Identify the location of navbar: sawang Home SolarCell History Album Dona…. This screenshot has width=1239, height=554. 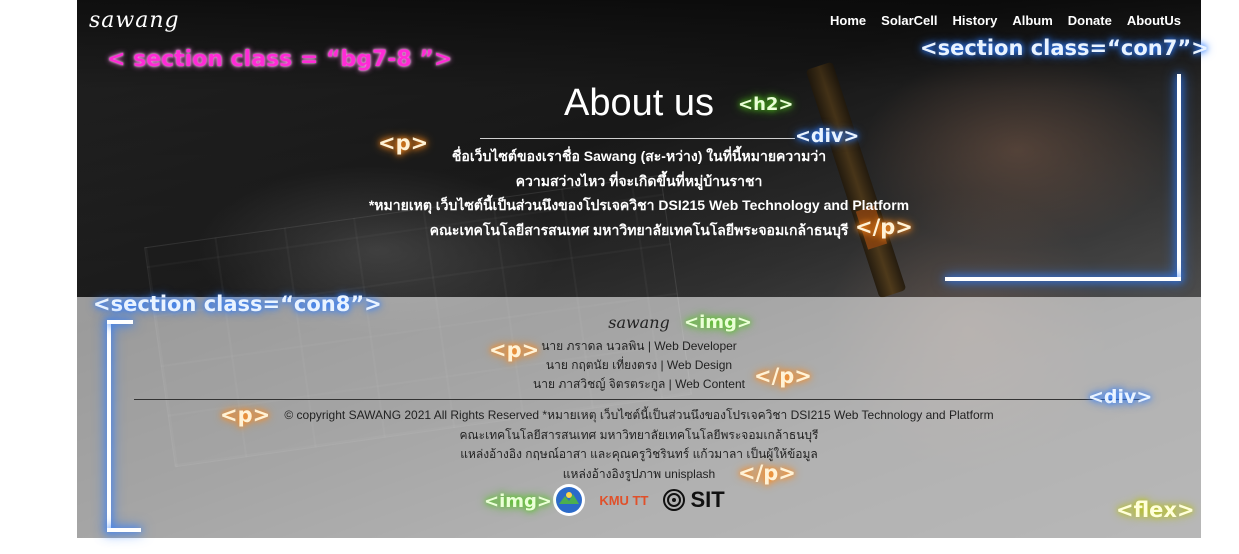
(639, 20).